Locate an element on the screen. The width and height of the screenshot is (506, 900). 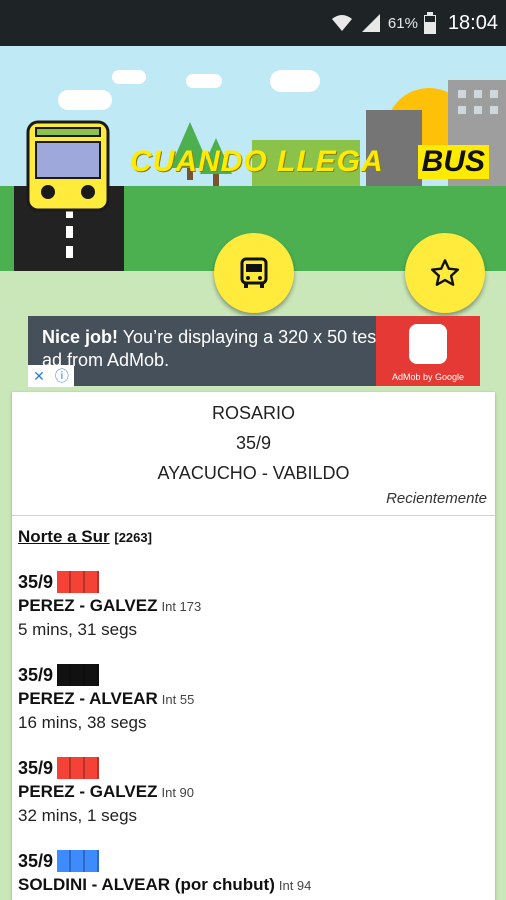
direction-label: Norte a Sur [2263] is located at coordinates (85, 537).